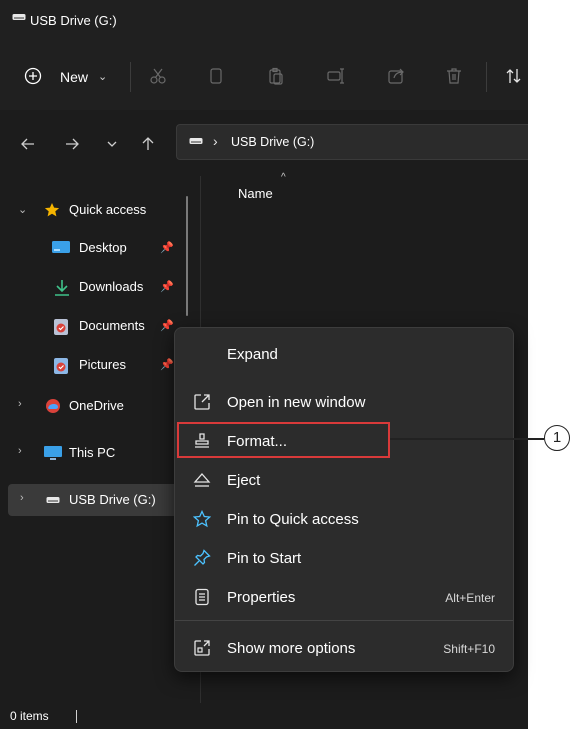  I want to click on back-arrow-icon, so click(28, 144).